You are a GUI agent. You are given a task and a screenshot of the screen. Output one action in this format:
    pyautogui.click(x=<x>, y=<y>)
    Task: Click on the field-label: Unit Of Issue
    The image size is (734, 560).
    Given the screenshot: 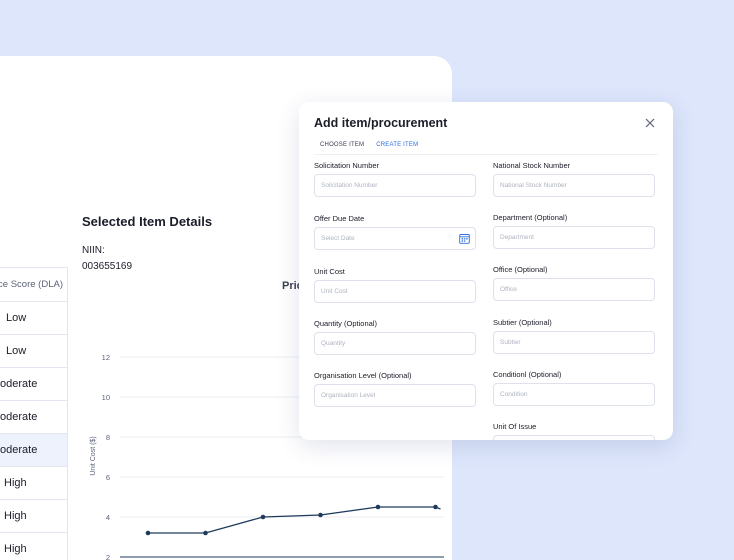 What is the action you would take?
    pyautogui.click(x=515, y=426)
    